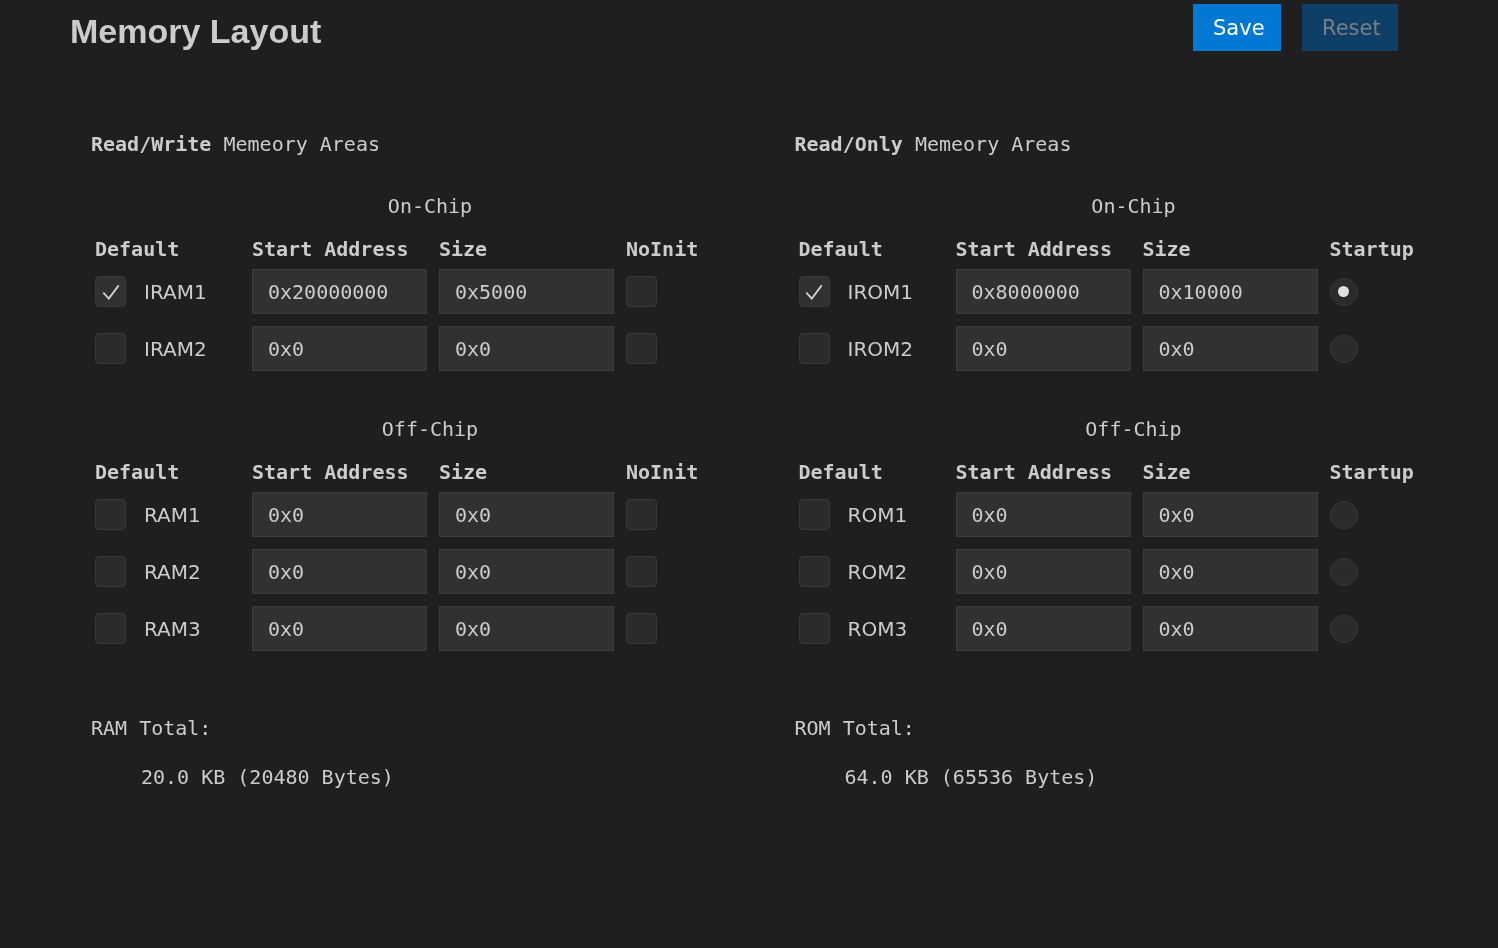 The image size is (1498, 948). I want to click on section-heading: Read/Only Memeory Areas, so click(933, 144).